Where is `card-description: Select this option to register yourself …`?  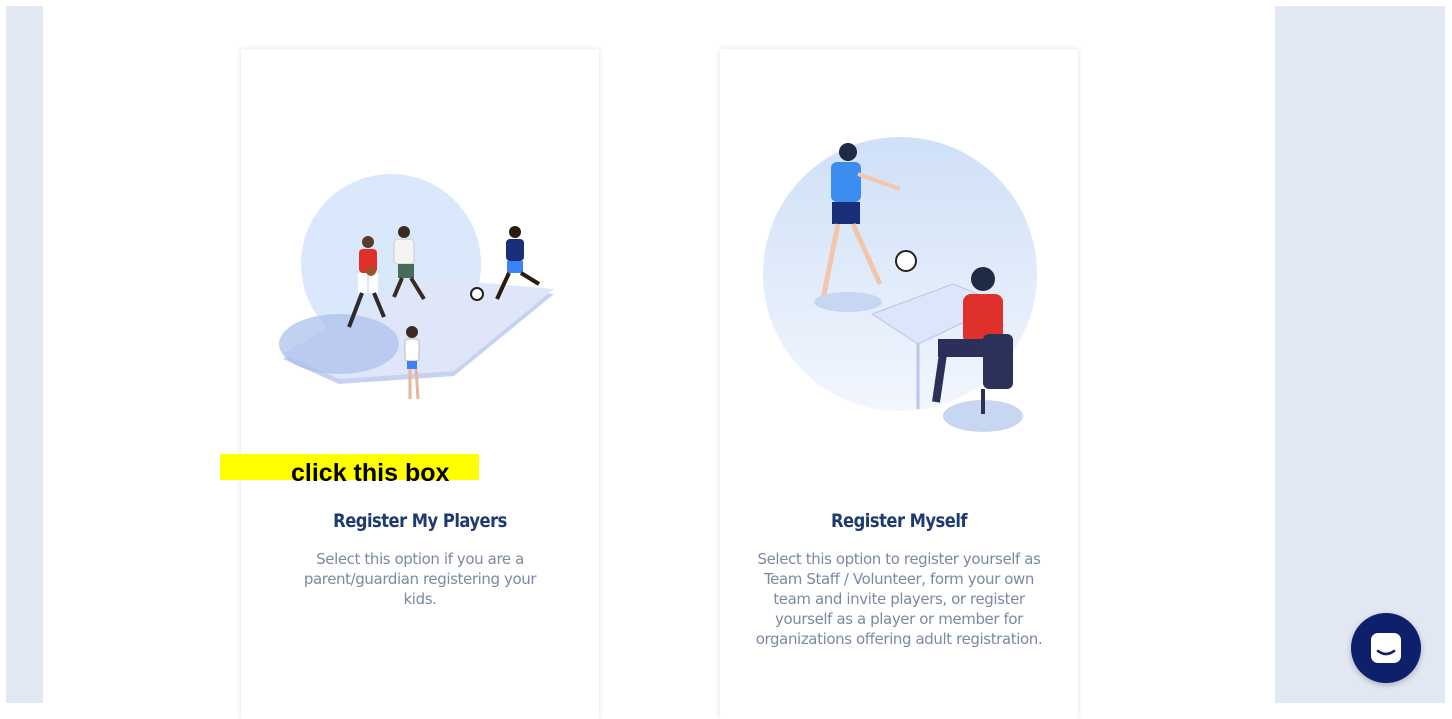
card-description: Select this option to register yourself … is located at coordinates (899, 599).